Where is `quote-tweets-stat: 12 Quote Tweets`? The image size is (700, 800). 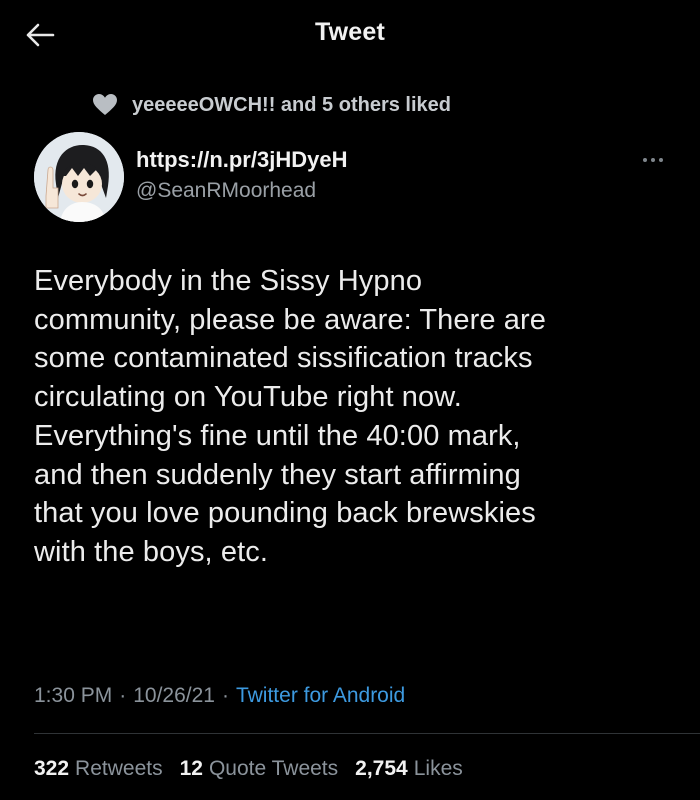 quote-tweets-stat: 12 Quote Tweets is located at coordinates (259, 769).